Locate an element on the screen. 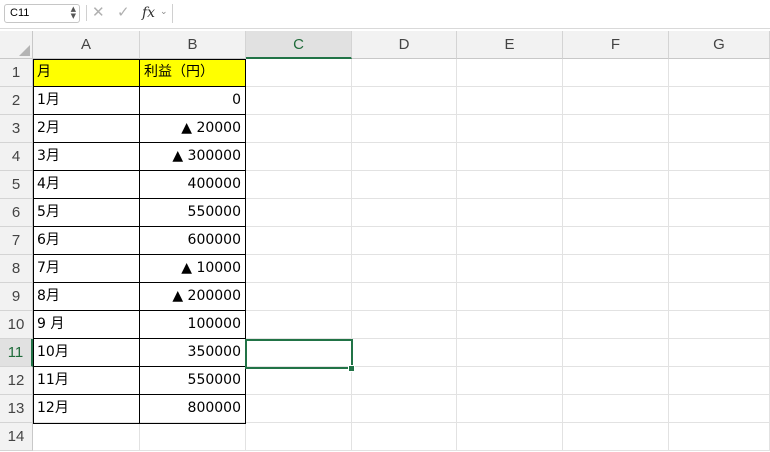 The height and width of the screenshot is (452, 770). cell-e2 is located at coordinates (510, 101).